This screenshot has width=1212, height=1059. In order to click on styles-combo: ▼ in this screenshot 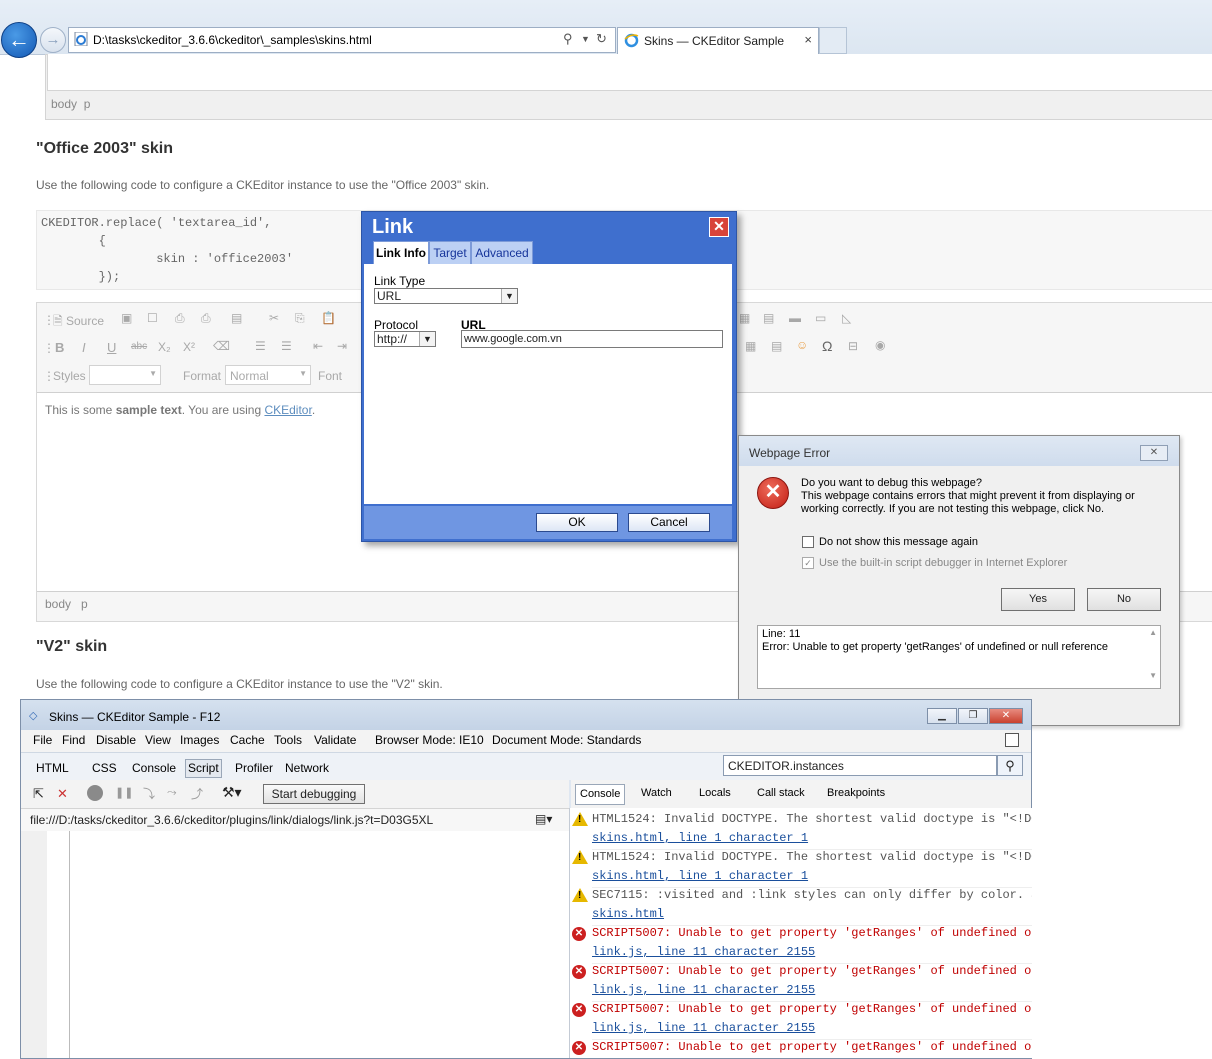, I will do `click(125, 375)`.